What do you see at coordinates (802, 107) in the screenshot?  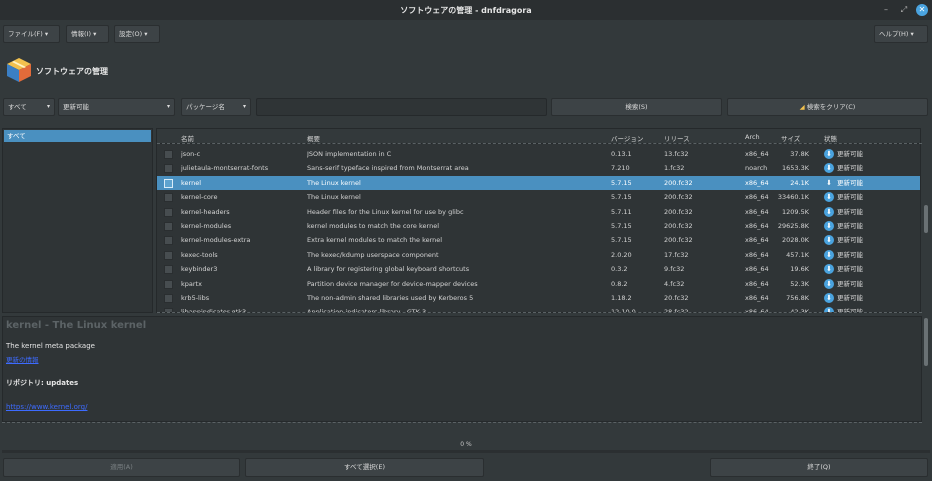 I see `broom-icon: ◢` at bounding box center [802, 107].